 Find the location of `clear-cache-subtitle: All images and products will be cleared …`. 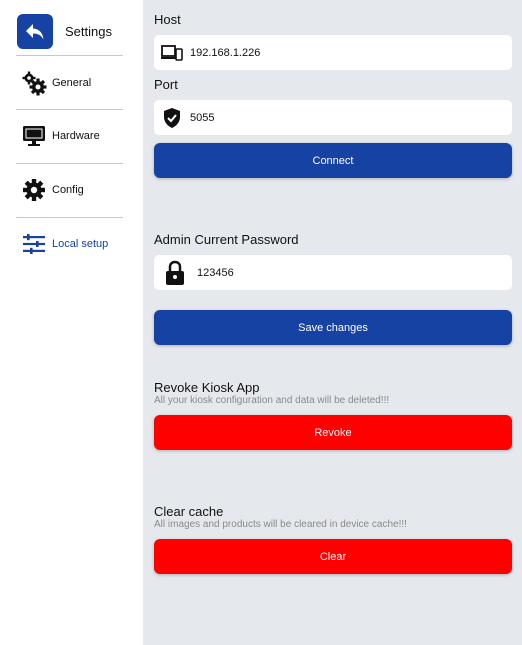

clear-cache-subtitle: All images and products will be cleared … is located at coordinates (280, 524).